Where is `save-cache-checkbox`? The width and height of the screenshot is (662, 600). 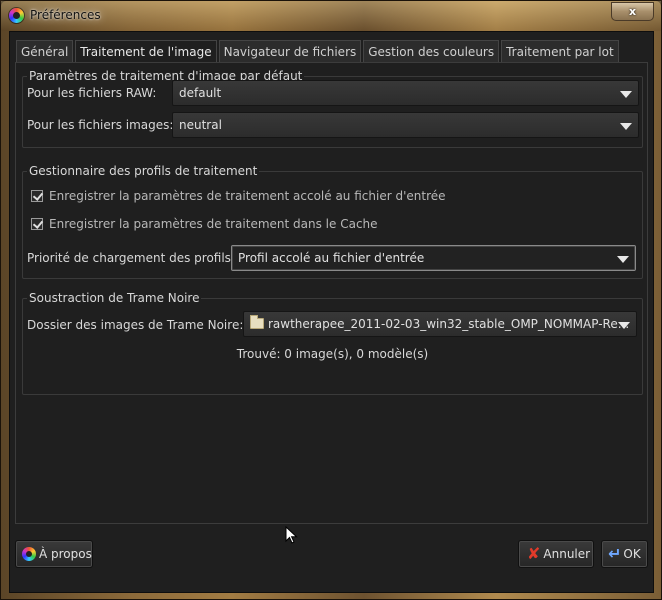 save-cache-checkbox is located at coordinates (37, 224).